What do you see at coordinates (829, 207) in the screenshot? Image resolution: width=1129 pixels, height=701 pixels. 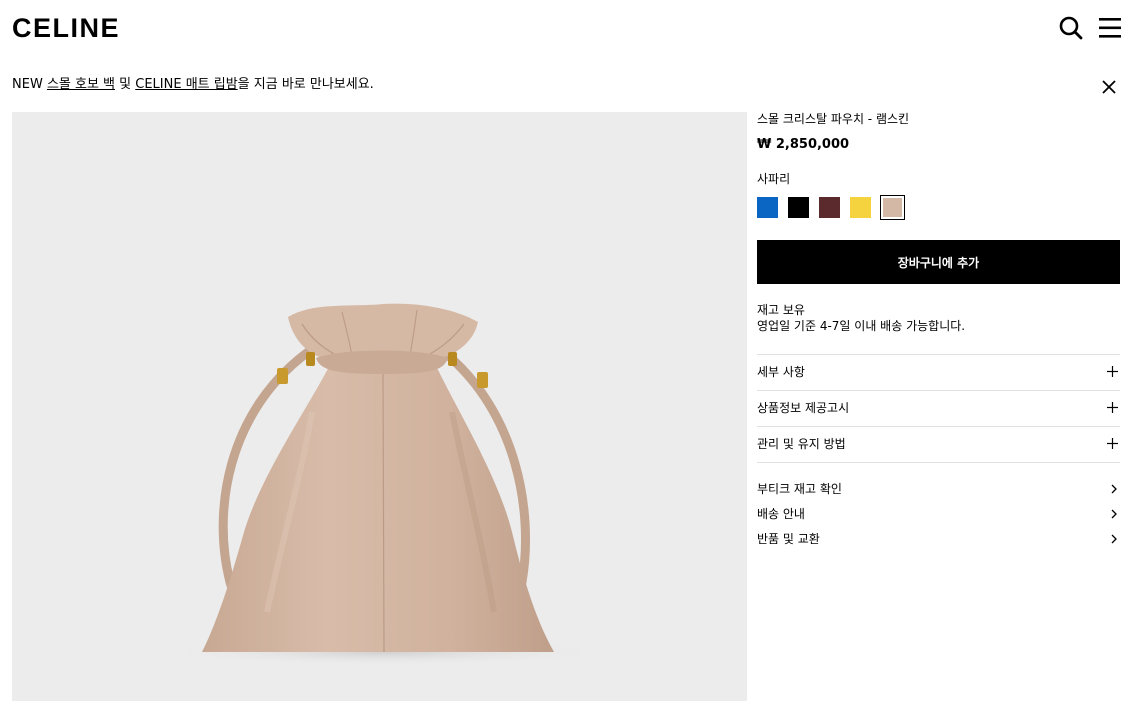 I see `swatch-burgundy` at bounding box center [829, 207].